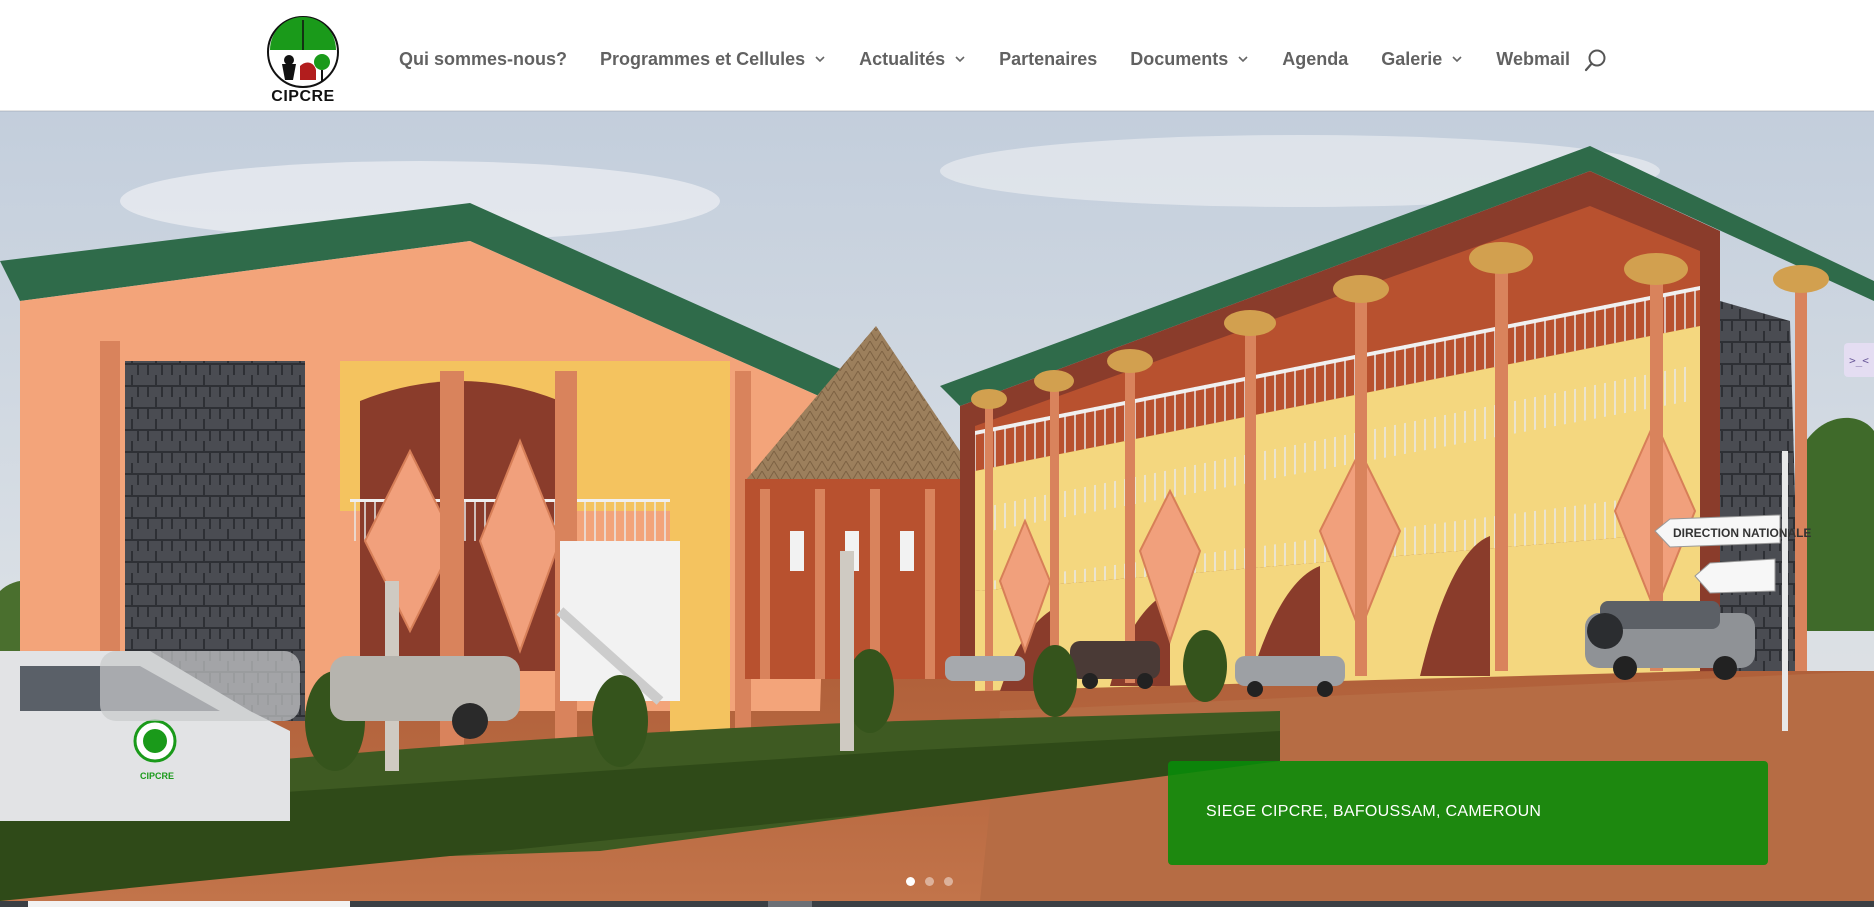 The width and height of the screenshot is (1874, 907). What do you see at coordinates (303, 96) in the screenshot?
I see `logo-text: CIPCRE` at bounding box center [303, 96].